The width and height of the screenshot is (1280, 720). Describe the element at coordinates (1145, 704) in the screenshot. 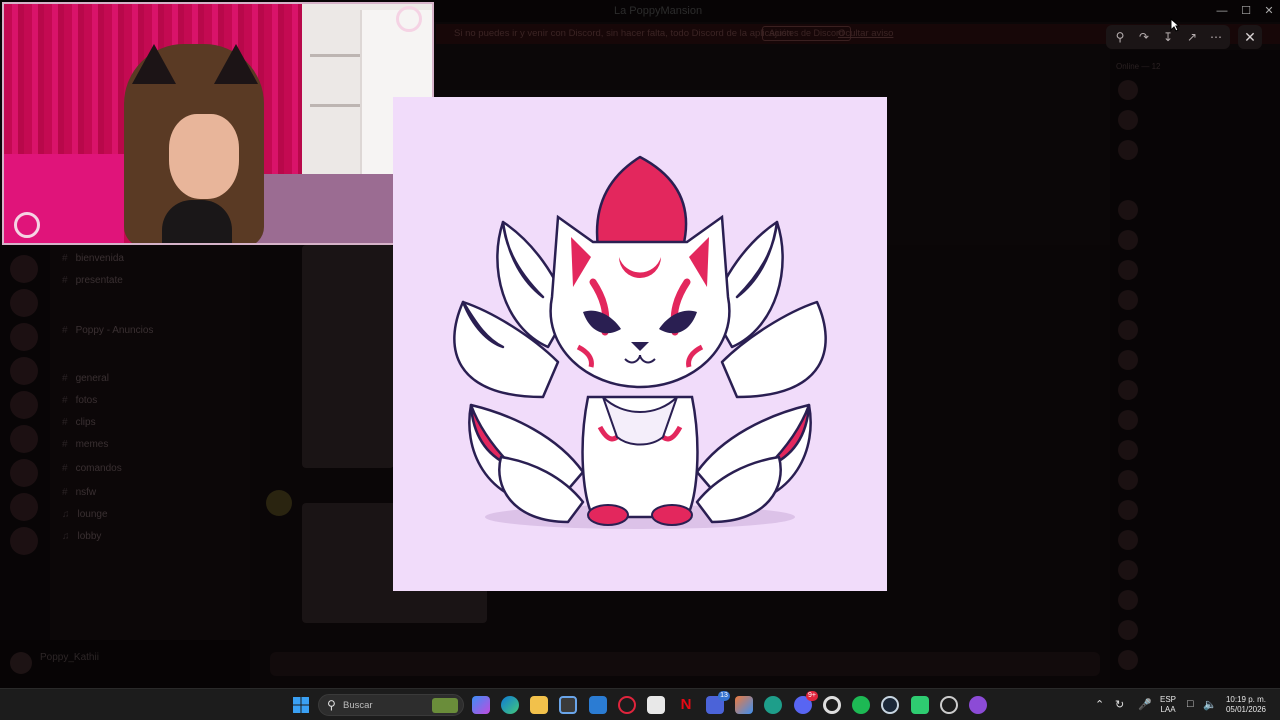

I see `microphone-icon: 🎤` at that location.